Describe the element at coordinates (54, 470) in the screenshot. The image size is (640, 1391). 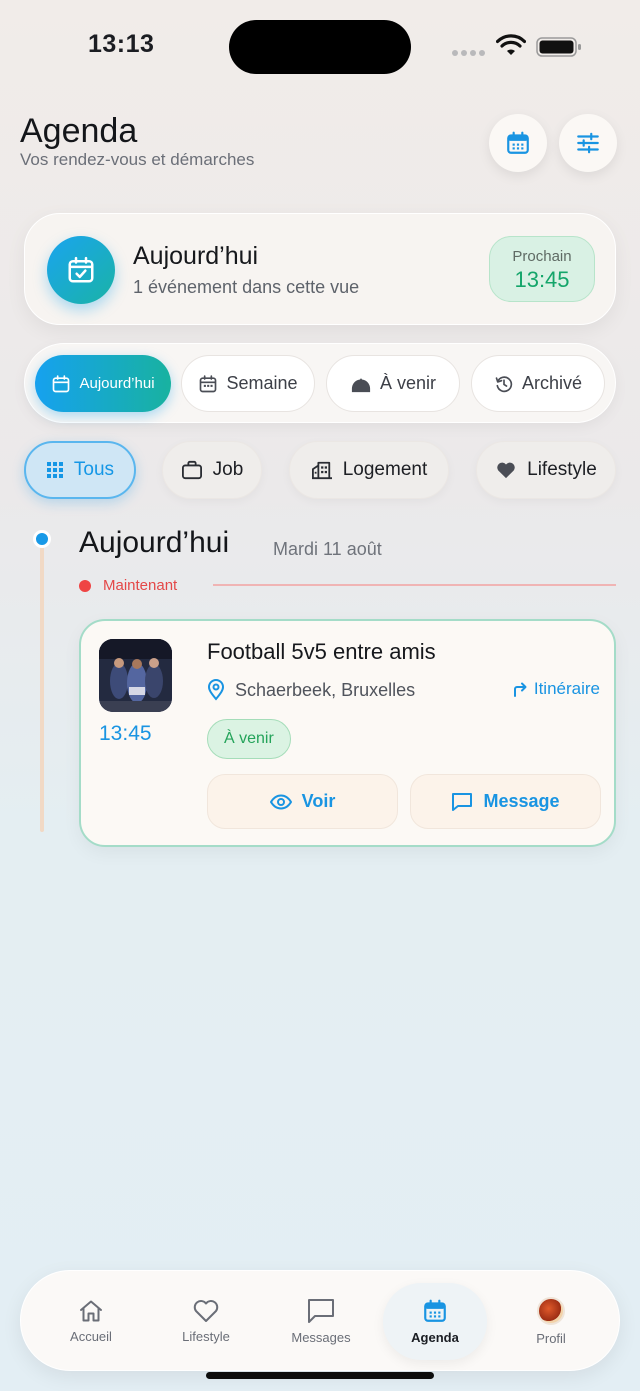
I see `grid-icon` at that location.